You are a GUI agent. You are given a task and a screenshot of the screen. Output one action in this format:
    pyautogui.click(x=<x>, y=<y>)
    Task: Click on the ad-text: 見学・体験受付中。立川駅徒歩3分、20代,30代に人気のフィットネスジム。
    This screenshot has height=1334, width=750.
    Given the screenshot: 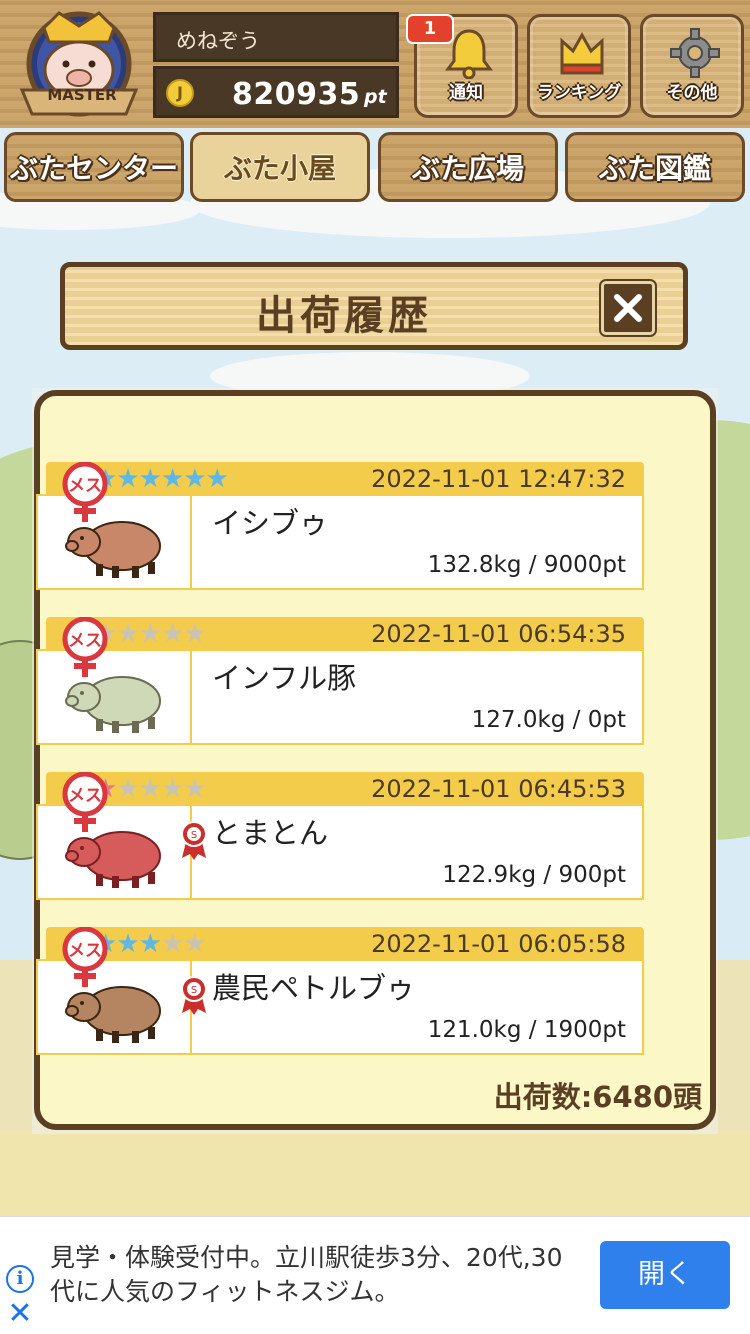 What is the action you would take?
    pyautogui.click(x=306, y=1274)
    